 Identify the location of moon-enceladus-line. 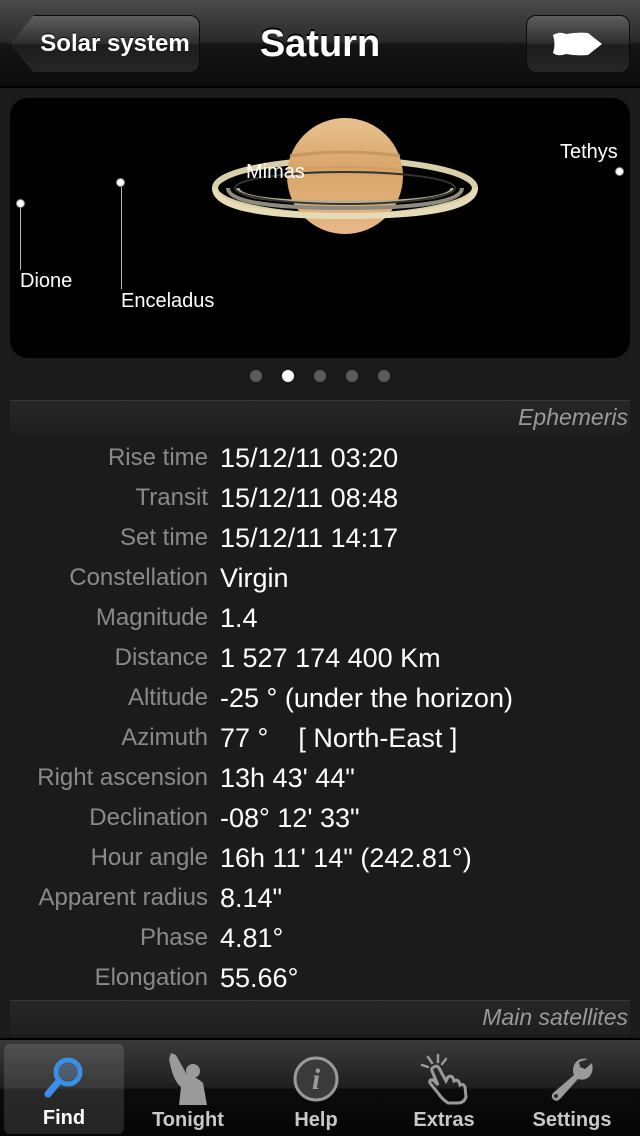
(121, 238).